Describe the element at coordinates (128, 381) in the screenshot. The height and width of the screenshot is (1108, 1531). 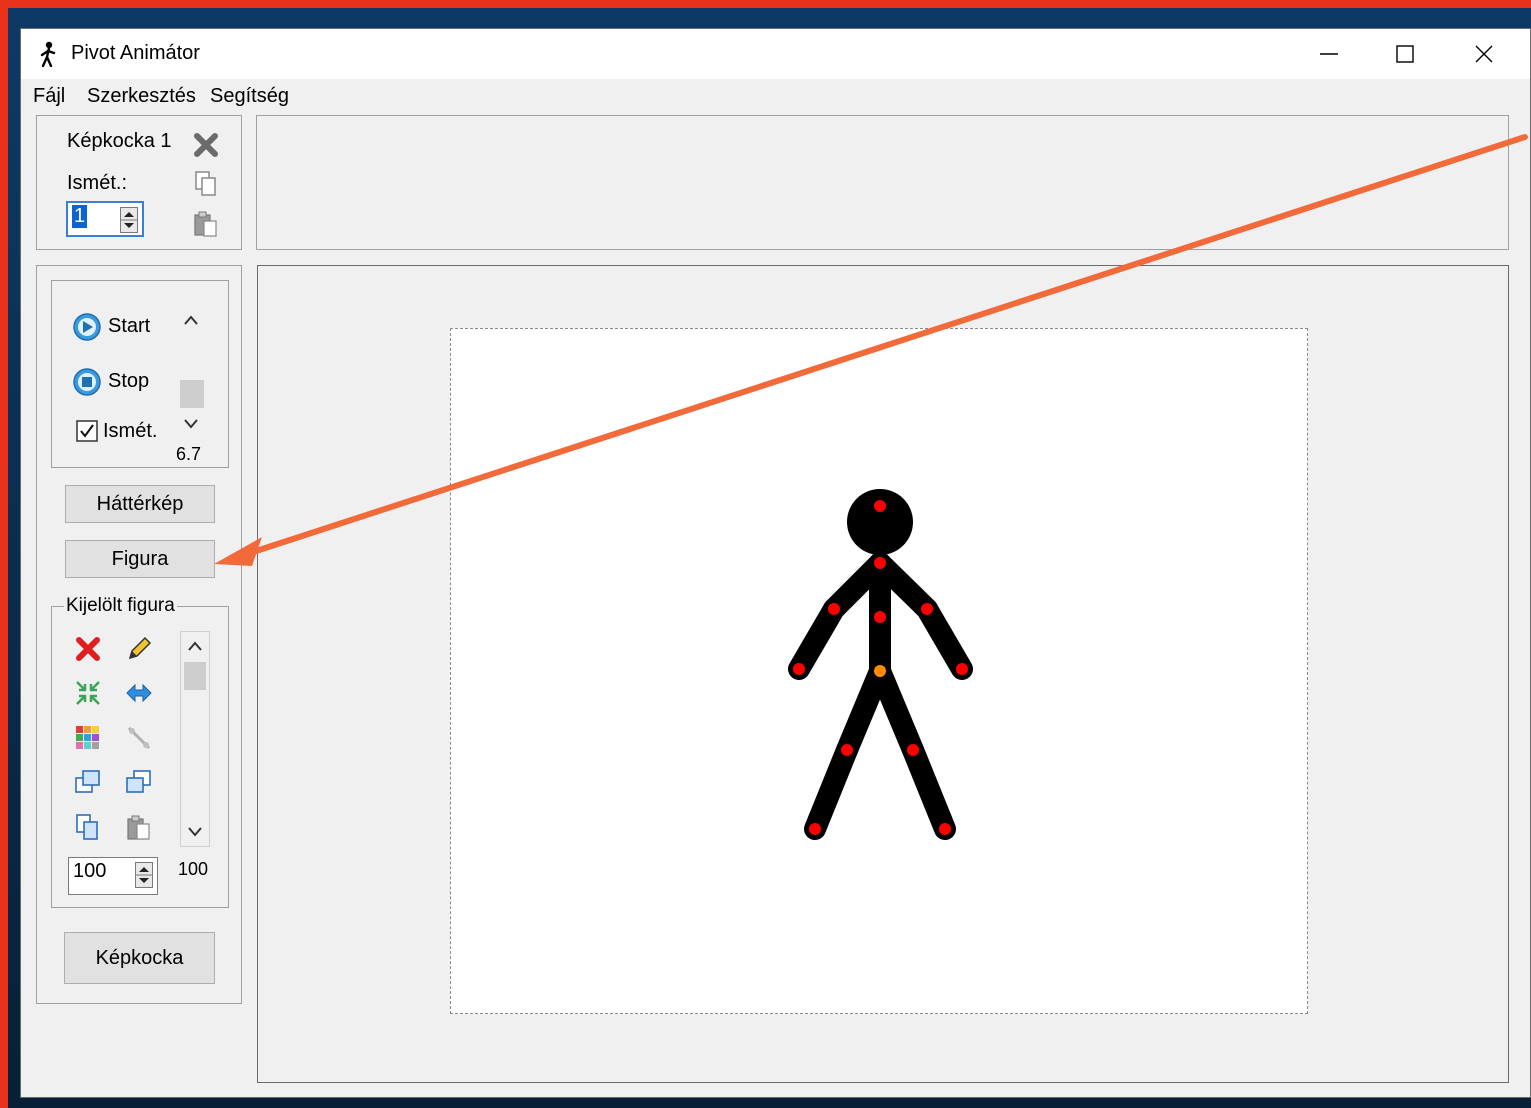
I see `stop-button: Stop` at that location.